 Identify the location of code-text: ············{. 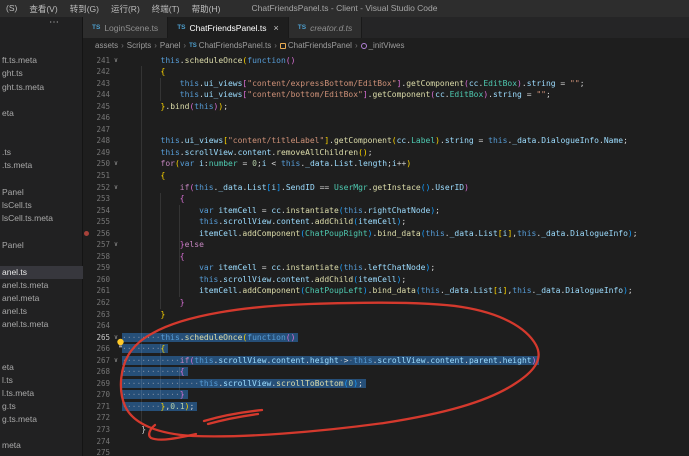
(155, 372).